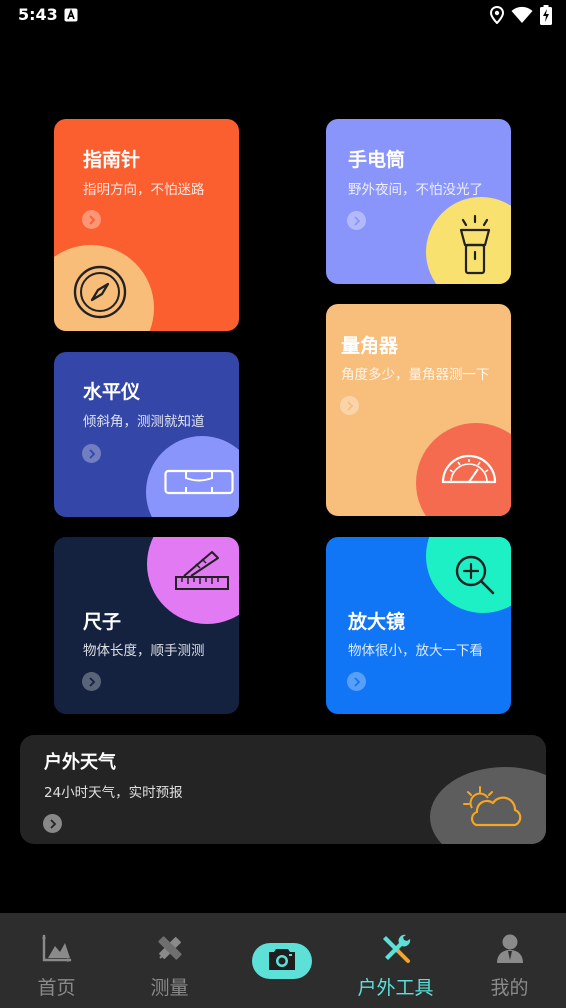 The width and height of the screenshot is (566, 1008). I want to click on protractor-subtitle: 角度多少，量角器测一下, so click(415, 375).